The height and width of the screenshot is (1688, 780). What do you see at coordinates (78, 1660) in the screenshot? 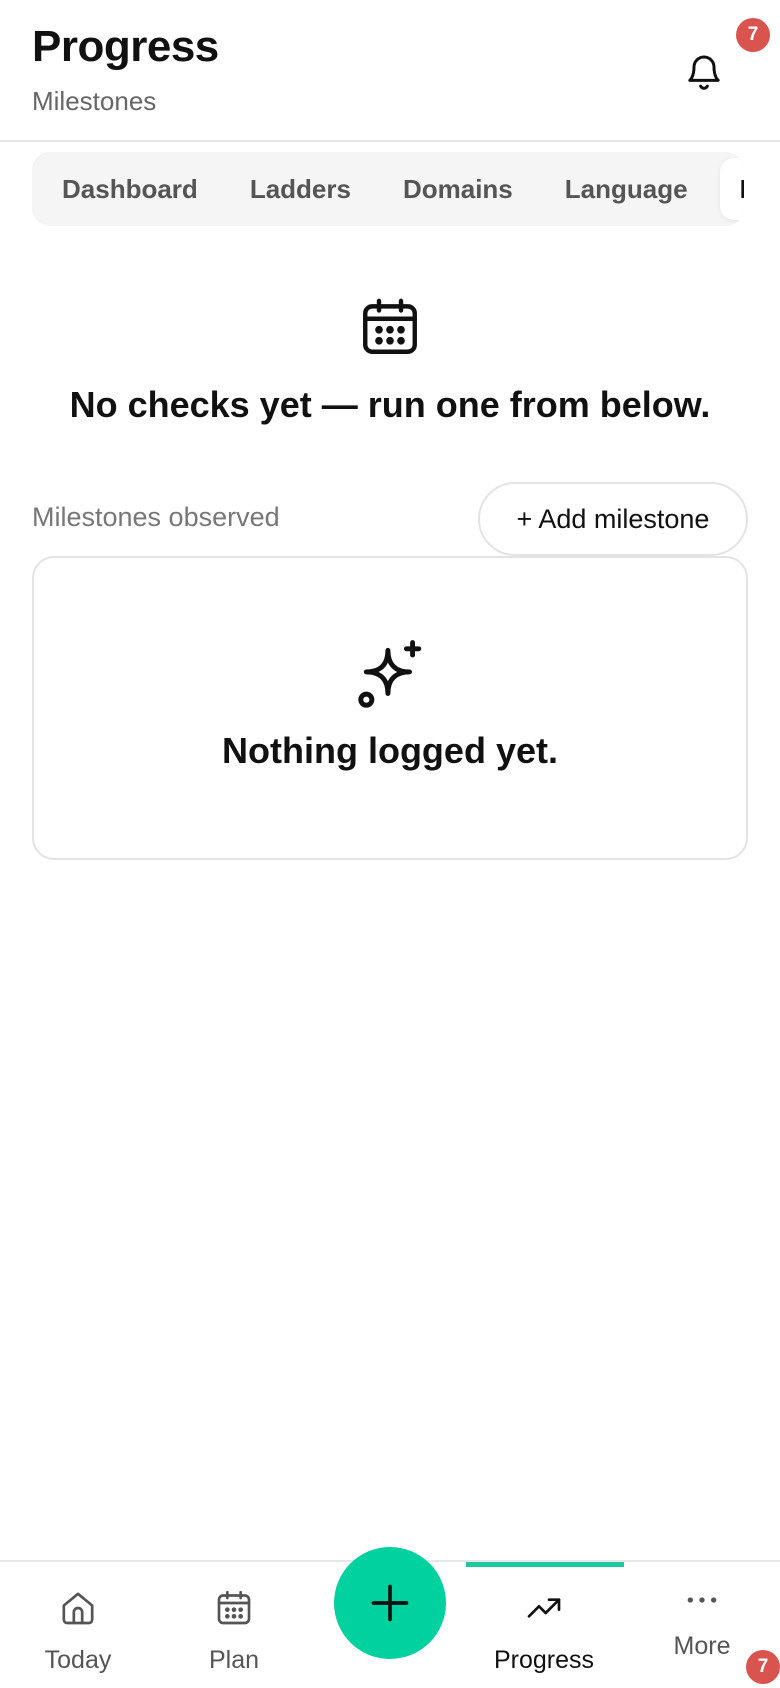
I see `nav-label-today: Today` at bounding box center [78, 1660].